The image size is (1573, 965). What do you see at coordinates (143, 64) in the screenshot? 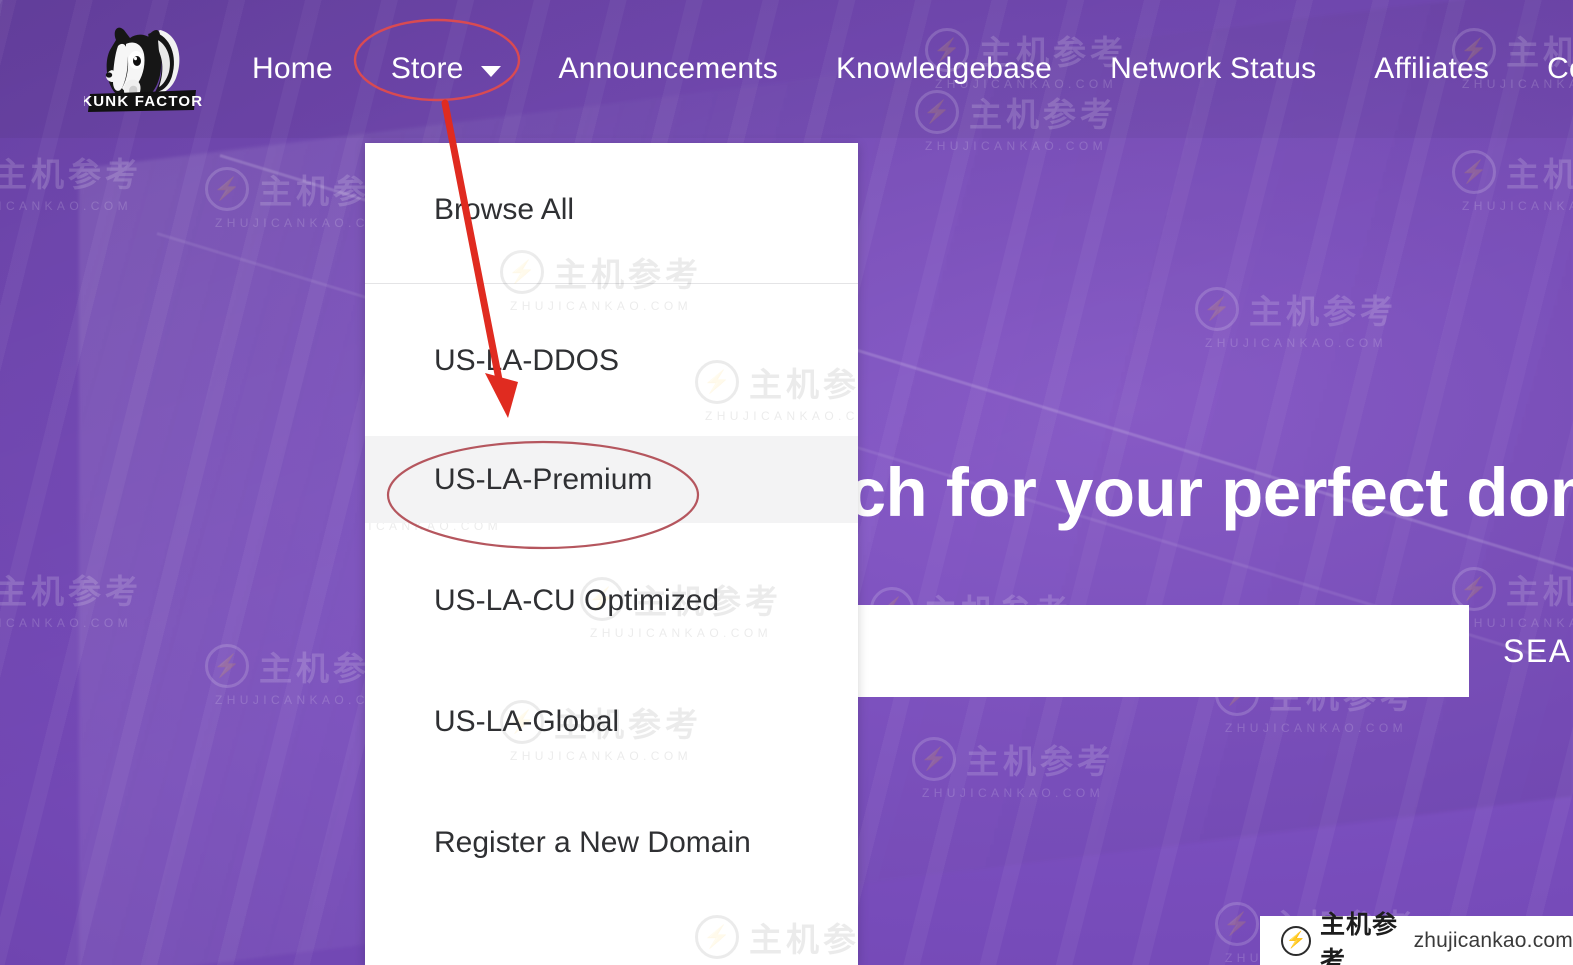
I see `skunk-factory-logo: SKUNK FACTORY` at bounding box center [143, 64].